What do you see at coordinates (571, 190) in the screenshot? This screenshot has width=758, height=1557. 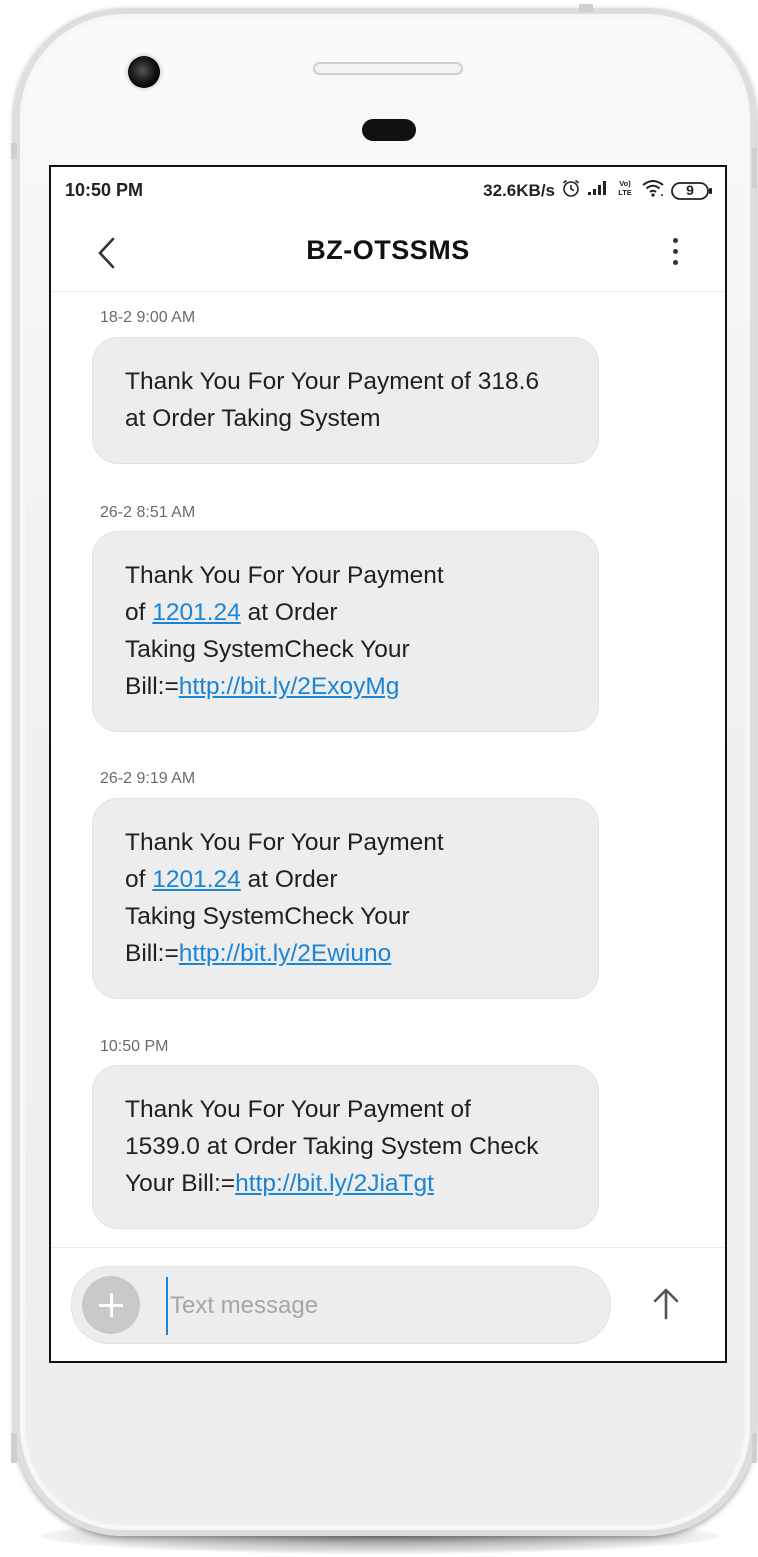 I see `alarm-icon` at bounding box center [571, 190].